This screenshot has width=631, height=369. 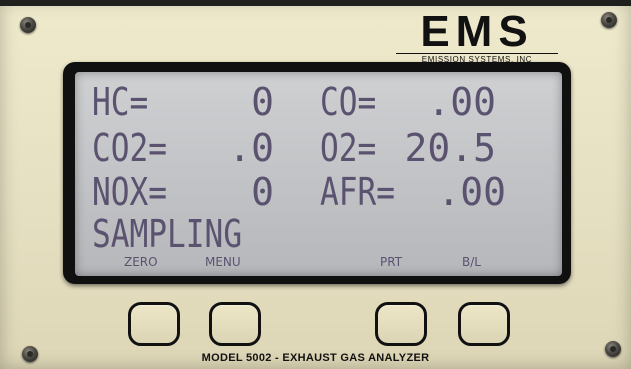 I want to click on softkey-label-menu: MENU, so click(x=223, y=262).